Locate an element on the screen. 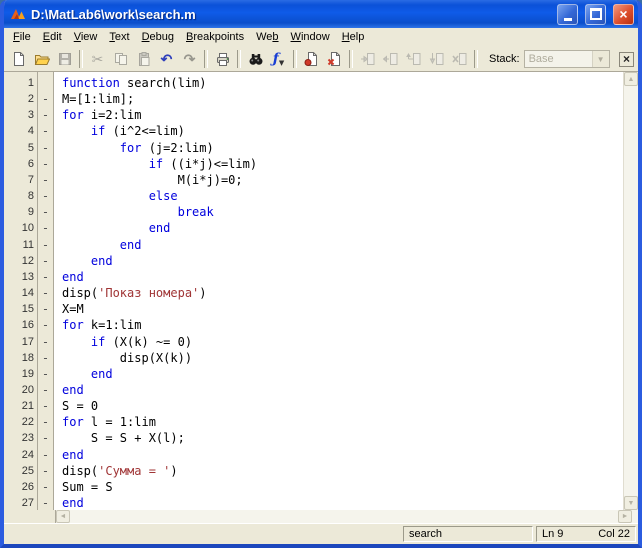 This screenshot has height=548, width=642. code-line: disp('Показ номера') is located at coordinates (342, 293).